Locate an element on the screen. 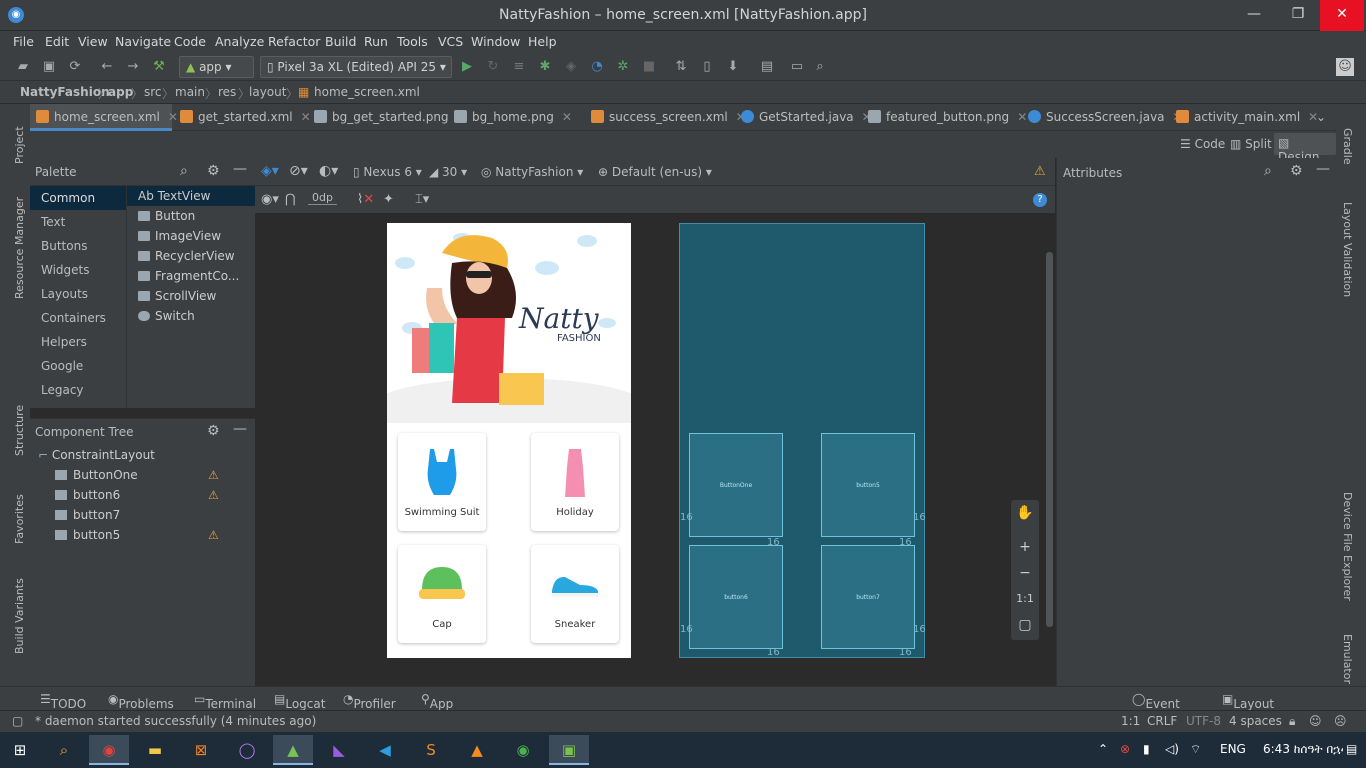 This screenshot has height=768, width=1366. minimize-panel-icon: — is located at coordinates (240, 169).